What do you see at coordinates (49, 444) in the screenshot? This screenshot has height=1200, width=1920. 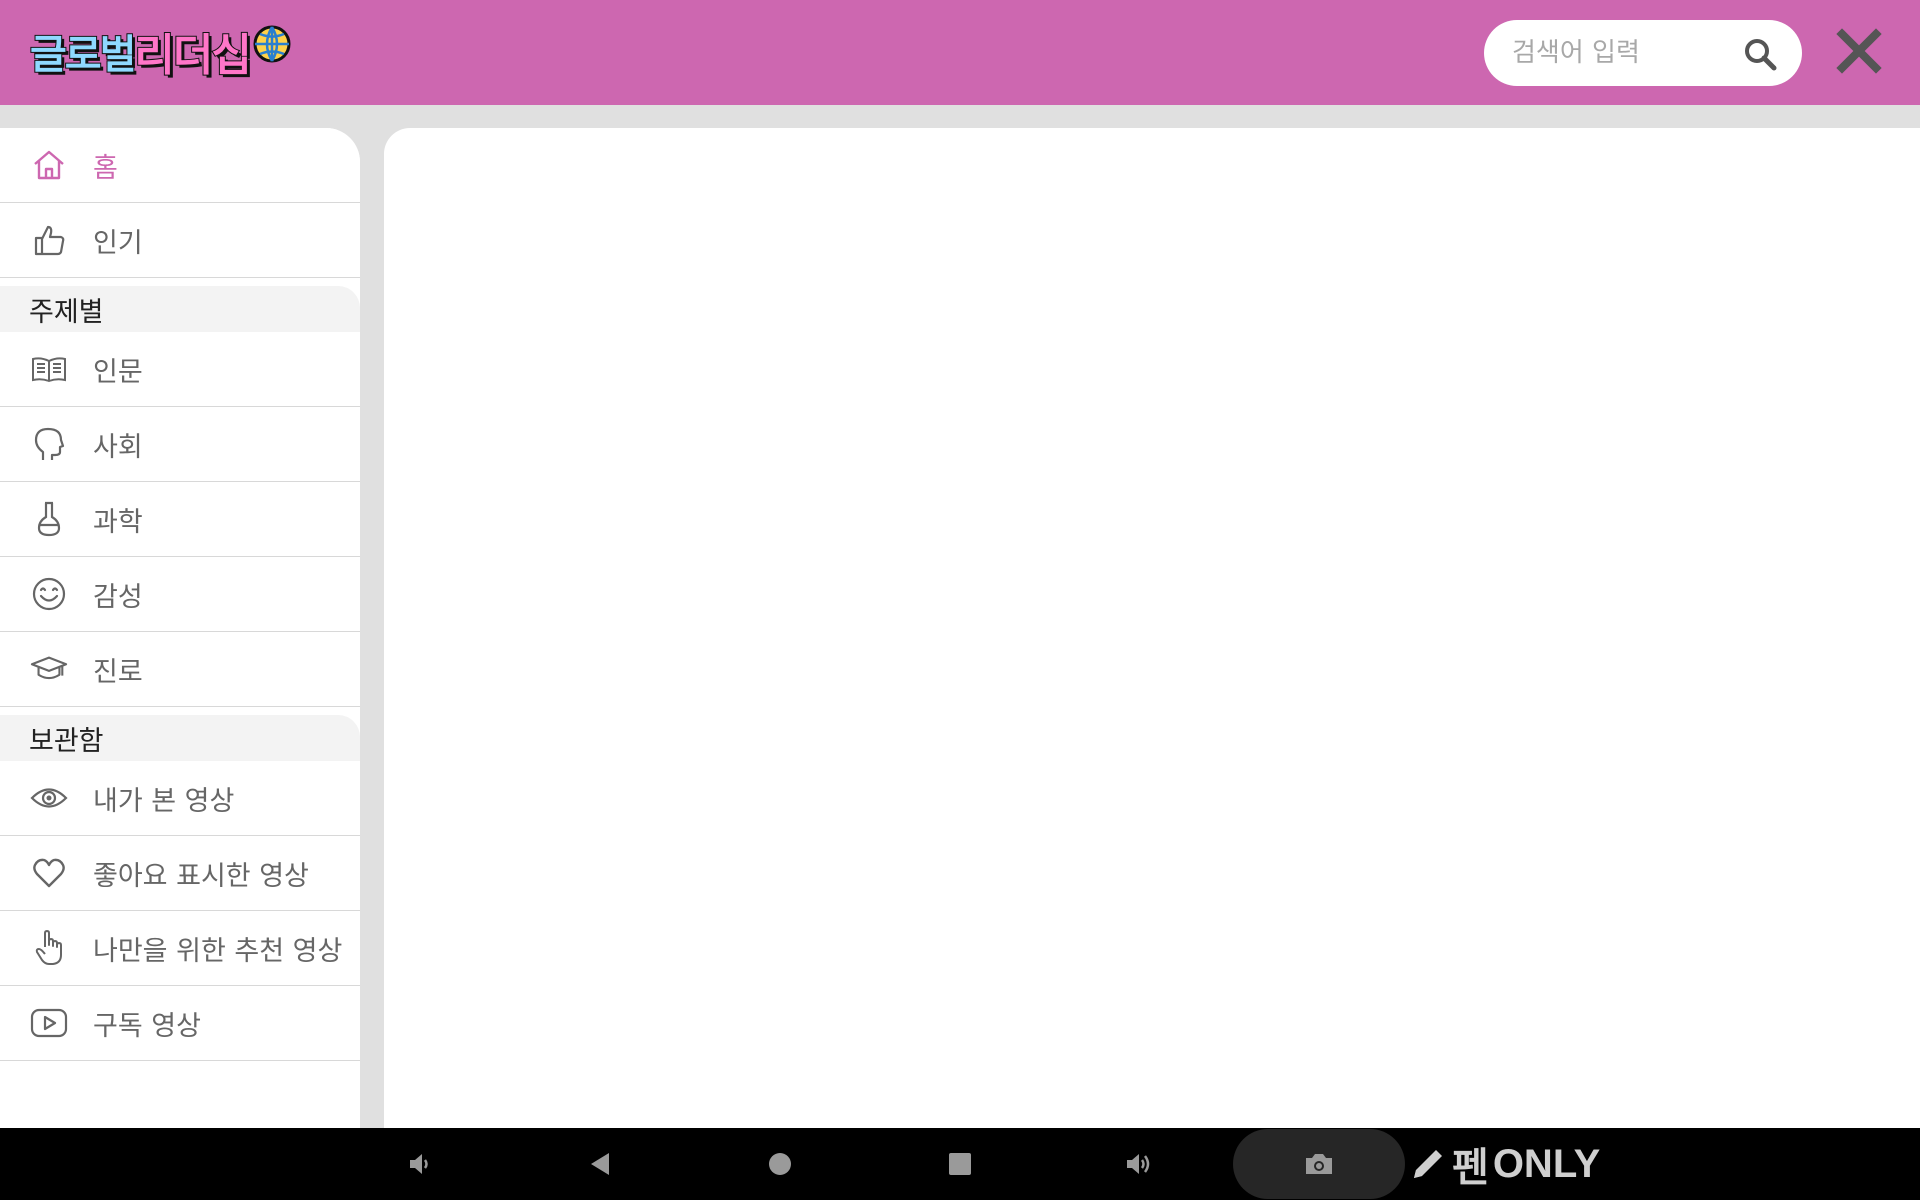 I see `head-icon` at bounding box center [49, 444].